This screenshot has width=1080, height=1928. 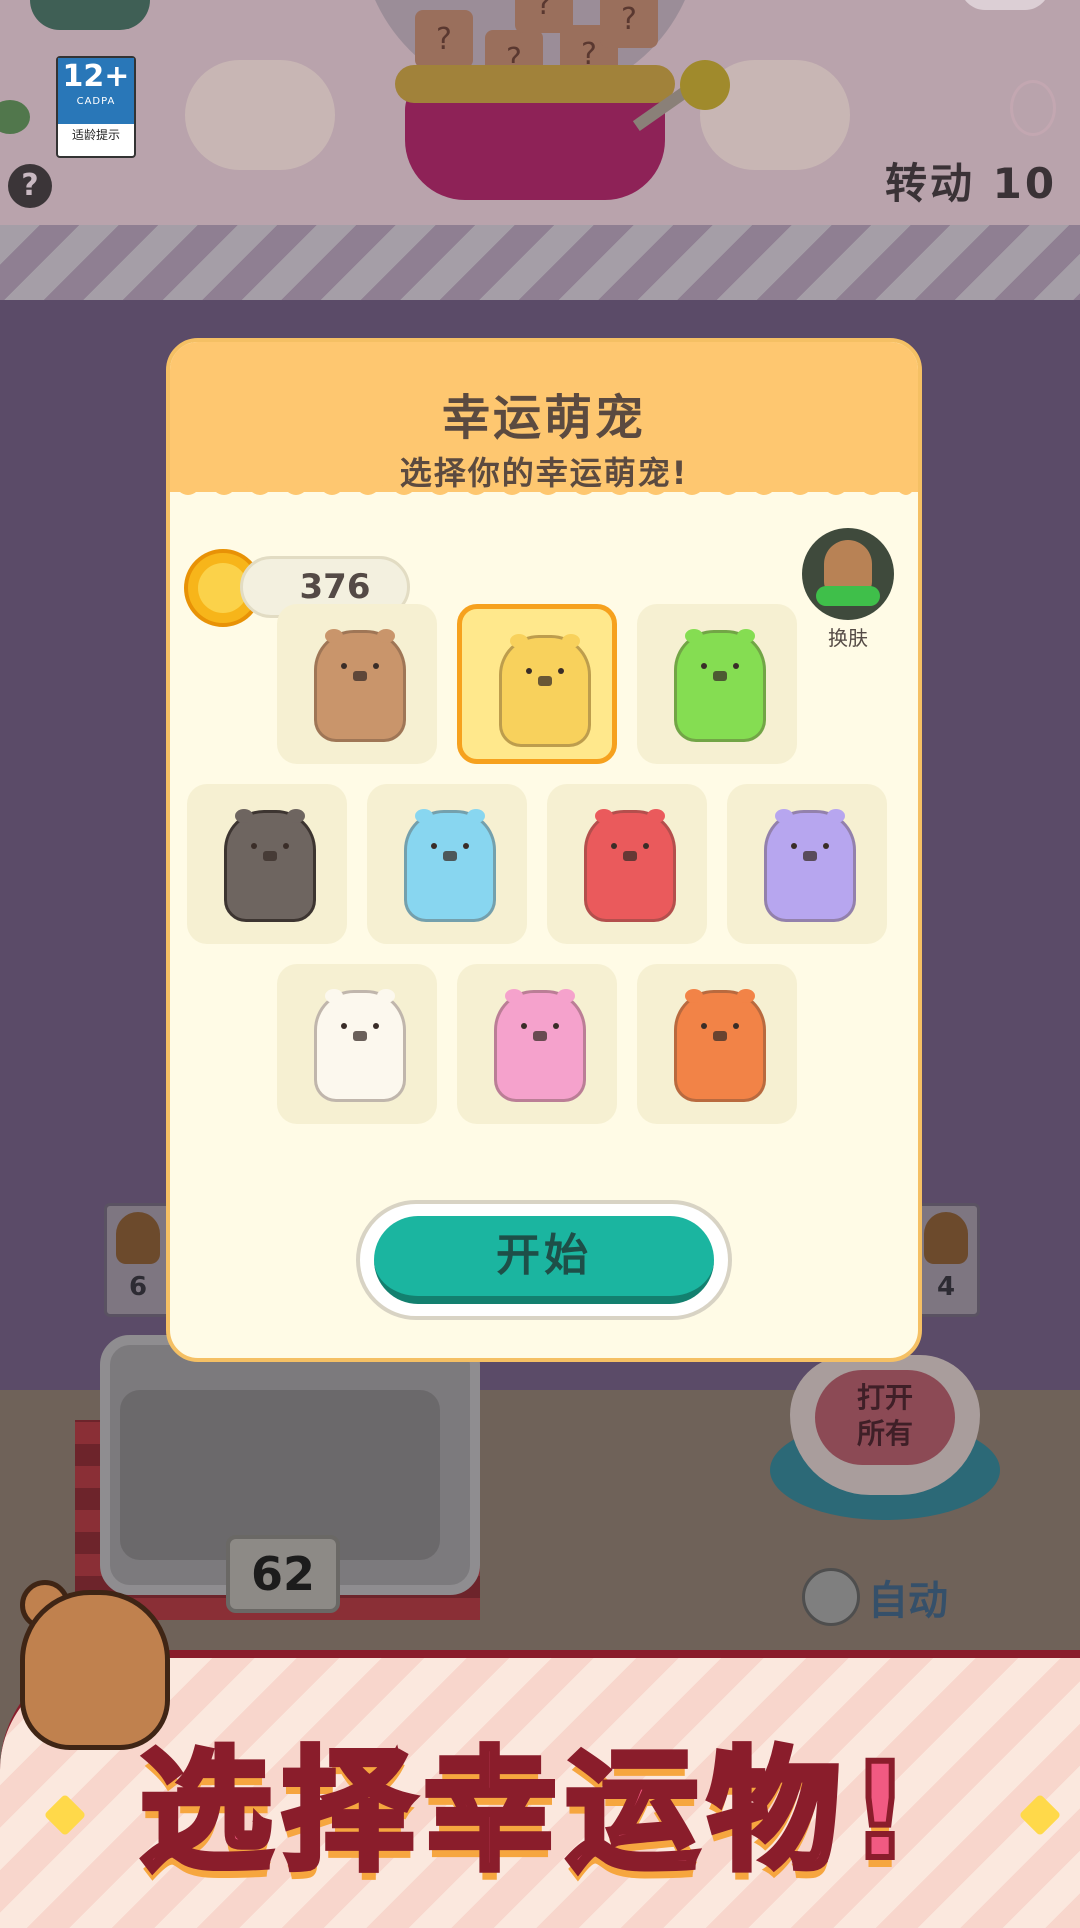 I want to click on top-left-button, so click(x=90, y=15).